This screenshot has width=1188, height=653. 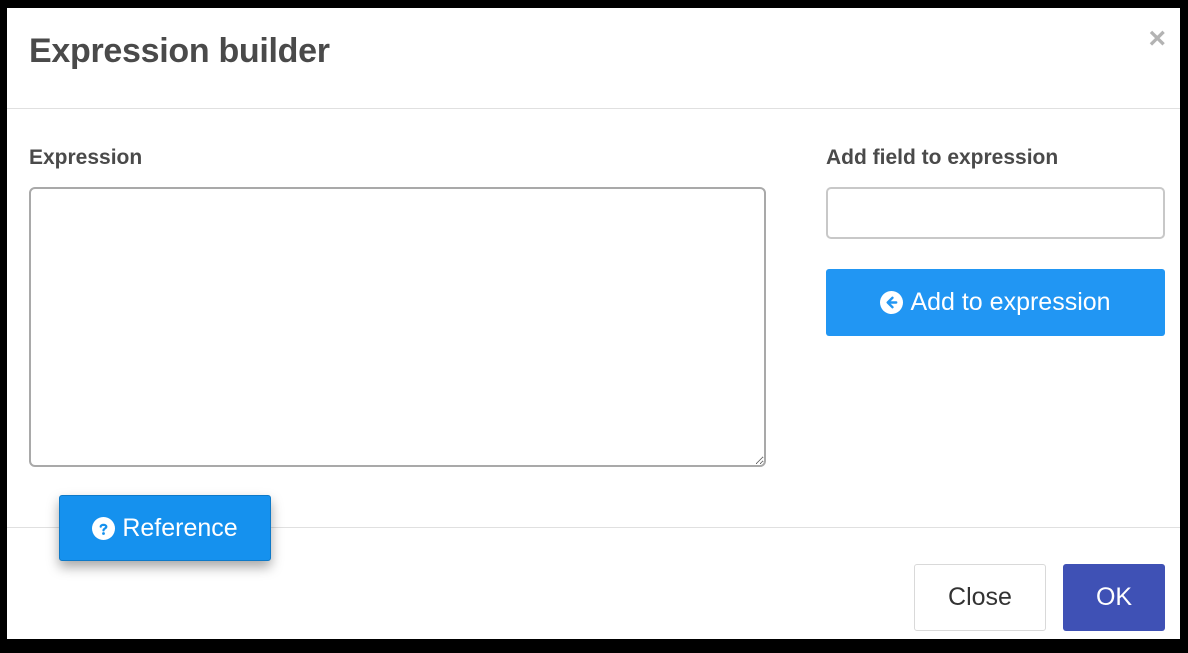 What do you see at coordinates (995, 213) in the screenshot?
I see `add-field-input` at bounding box center [995, 213].